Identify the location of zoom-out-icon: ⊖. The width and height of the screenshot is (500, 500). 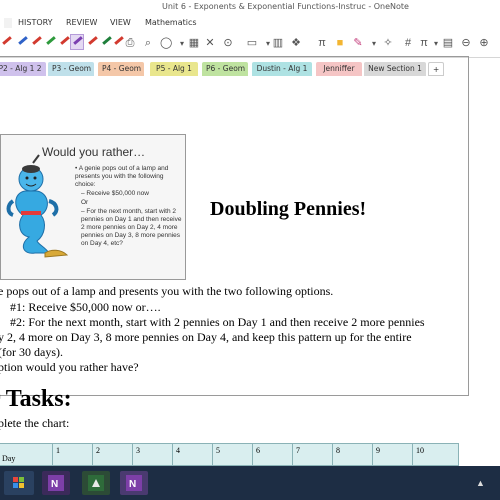
(466, 43).